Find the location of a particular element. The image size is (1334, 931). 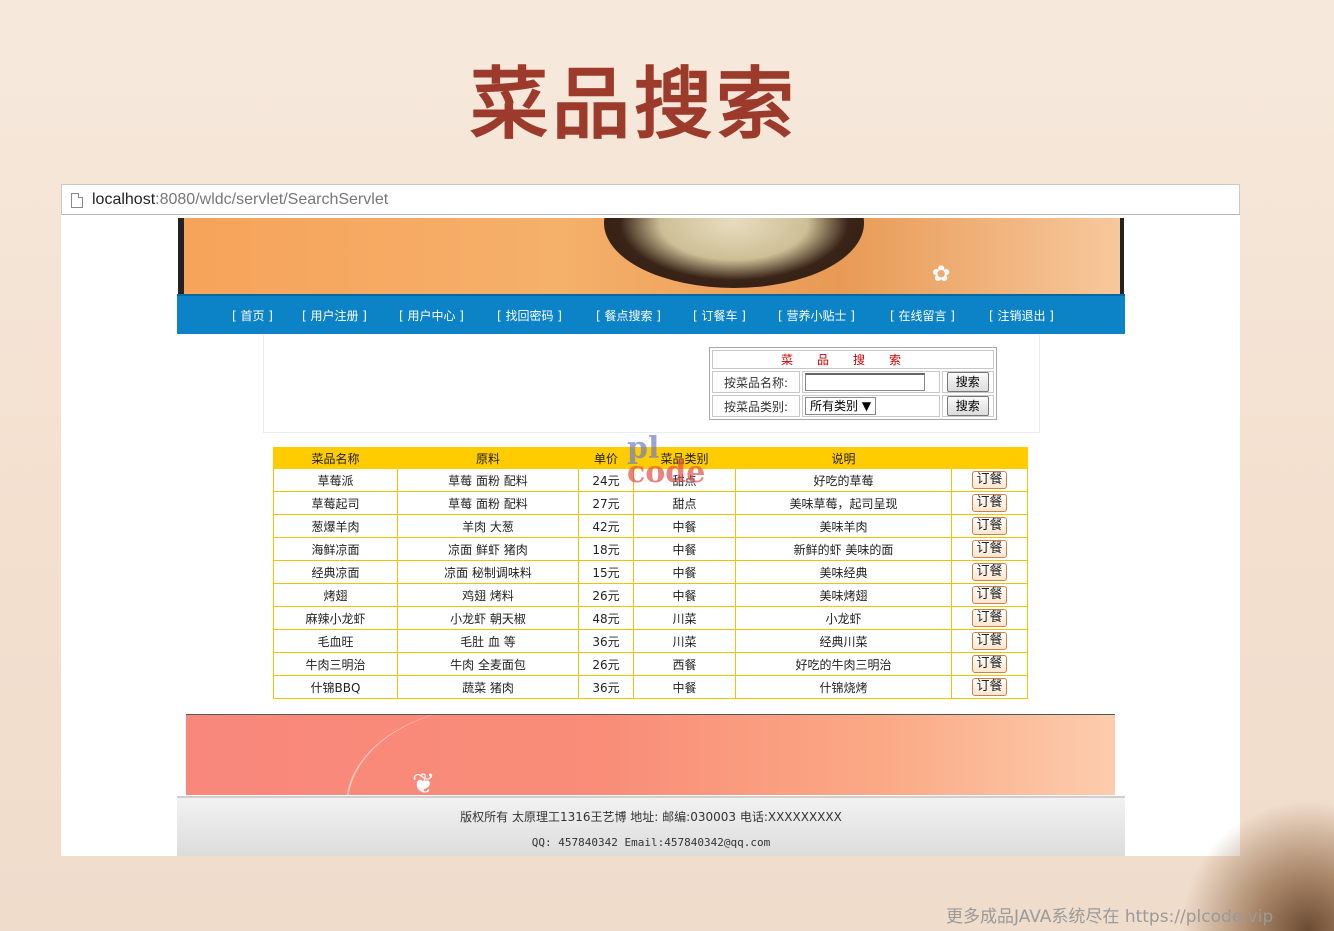

url-host: localhost is located at coordinates (124, 199).